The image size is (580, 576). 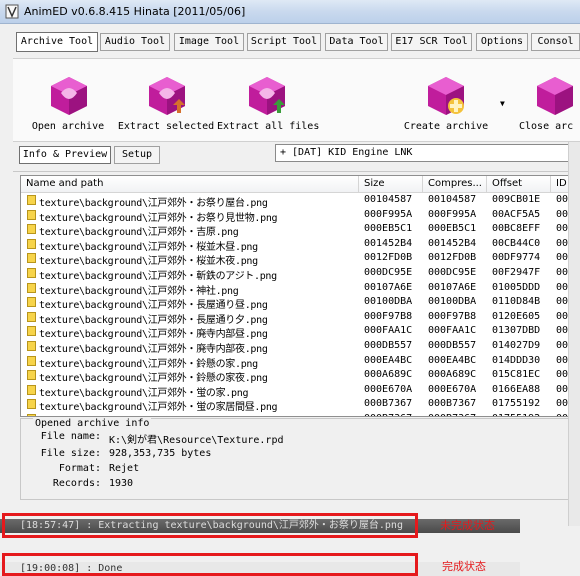 What do you see at coordinates (516, 229) in the screenshot?
I see `offset-cell: 00BC8EFF` at bounding box center [516, 229].